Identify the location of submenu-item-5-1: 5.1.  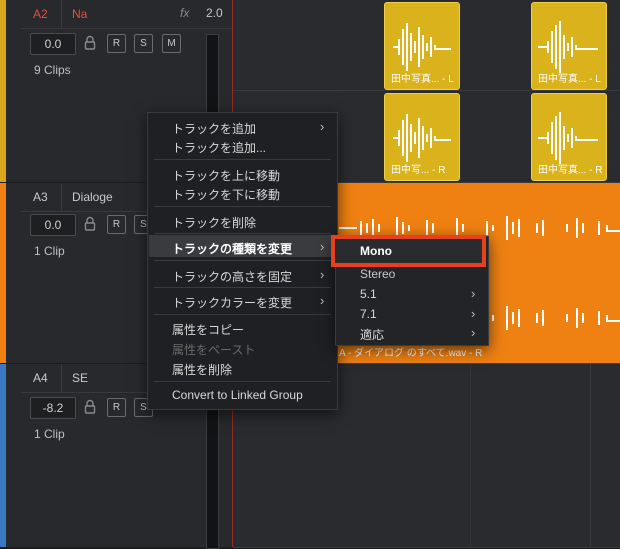
(368, 294).